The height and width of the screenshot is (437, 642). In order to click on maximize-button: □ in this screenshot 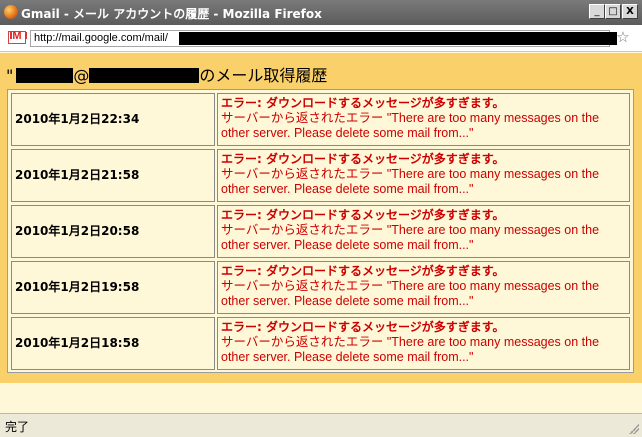, I will do `click(613, 11)`.